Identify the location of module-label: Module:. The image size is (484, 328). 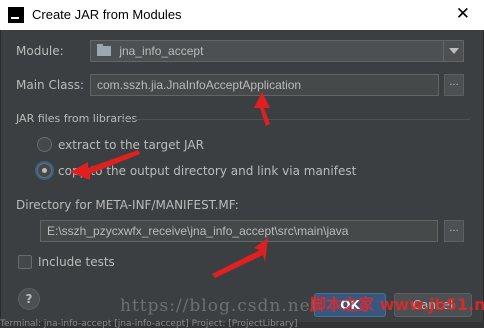
(40, 51).